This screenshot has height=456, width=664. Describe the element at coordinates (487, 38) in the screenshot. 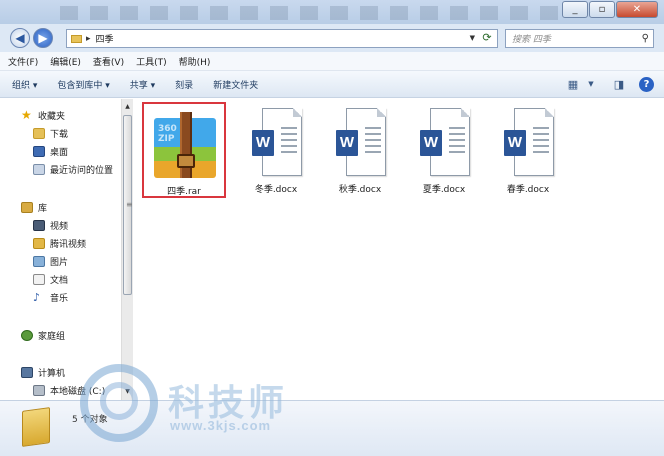

I see `refresh-icon: ⟳` at that location.